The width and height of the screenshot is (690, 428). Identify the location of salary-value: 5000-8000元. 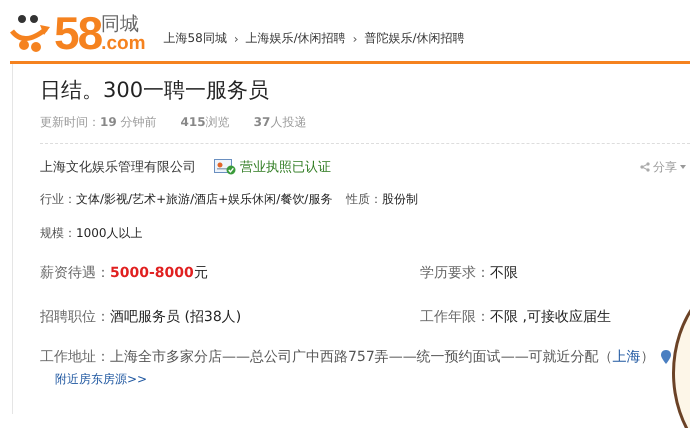
(159, 273).